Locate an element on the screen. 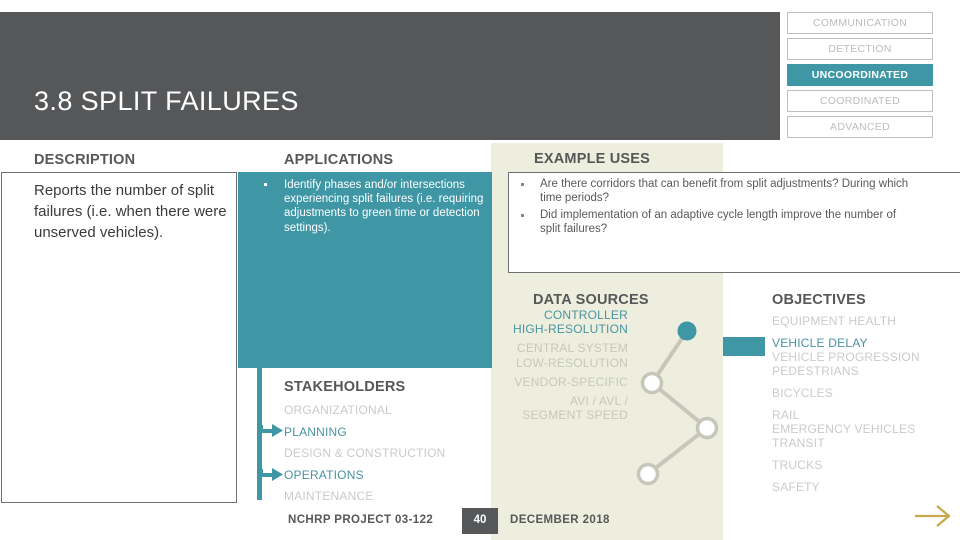 The width and height of the screenshot is (960, 540). description-heading: DESCRIPTION is located at coordinates (85, 160).